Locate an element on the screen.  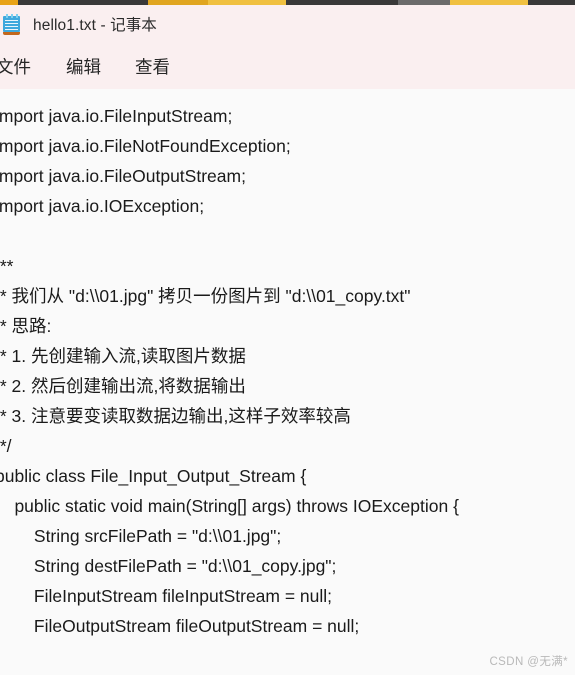
code-line: import java.io.FileNotFoundException; is located at coordinates (145, 146).